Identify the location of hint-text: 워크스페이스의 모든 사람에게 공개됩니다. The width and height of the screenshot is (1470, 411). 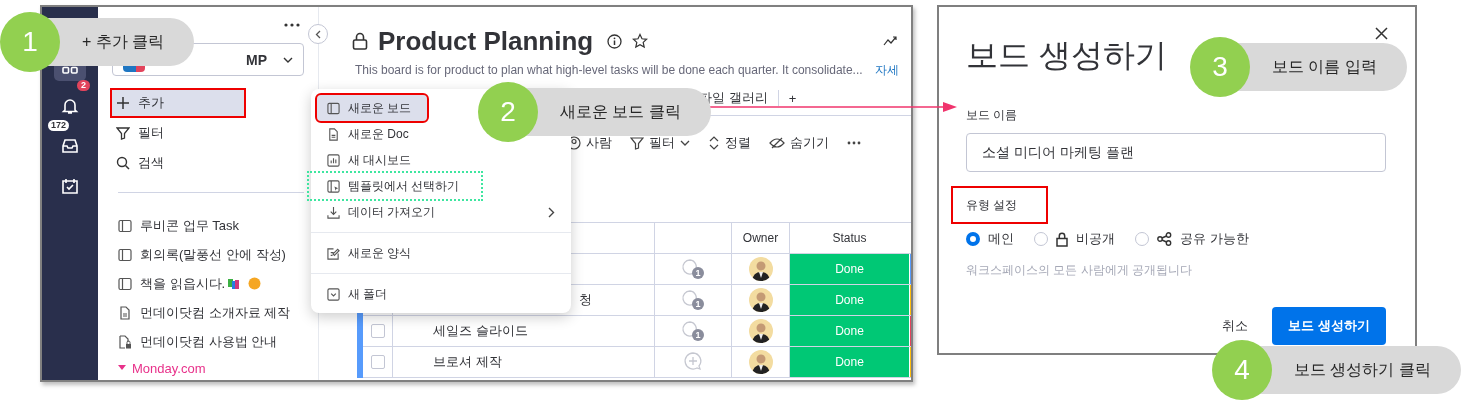
(1079, 270).